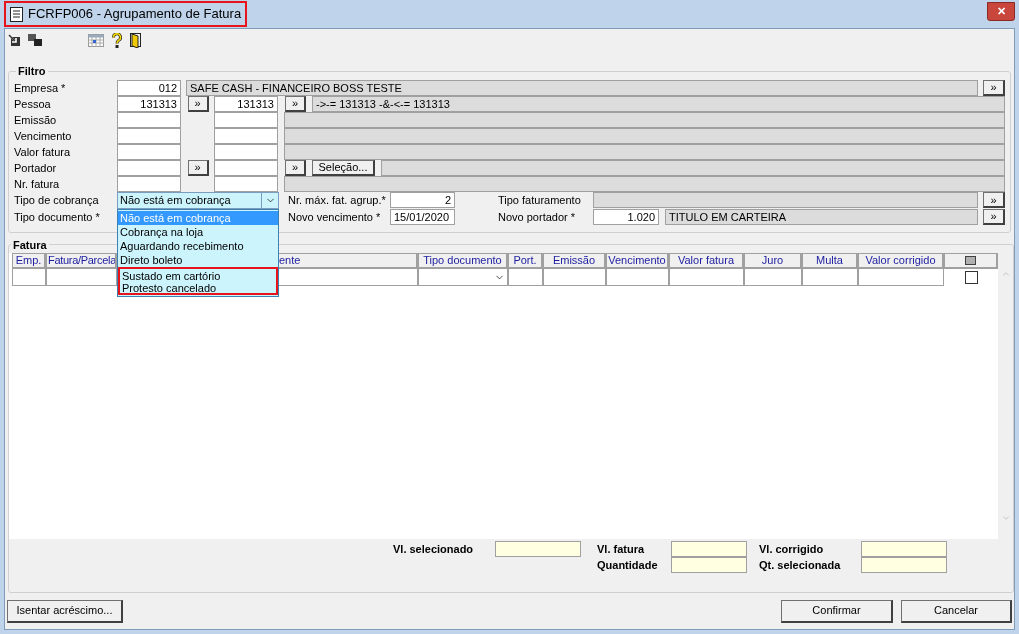 The image size is (1019, 634). I want to click on total-label: Quantidade, so click(628, 565).